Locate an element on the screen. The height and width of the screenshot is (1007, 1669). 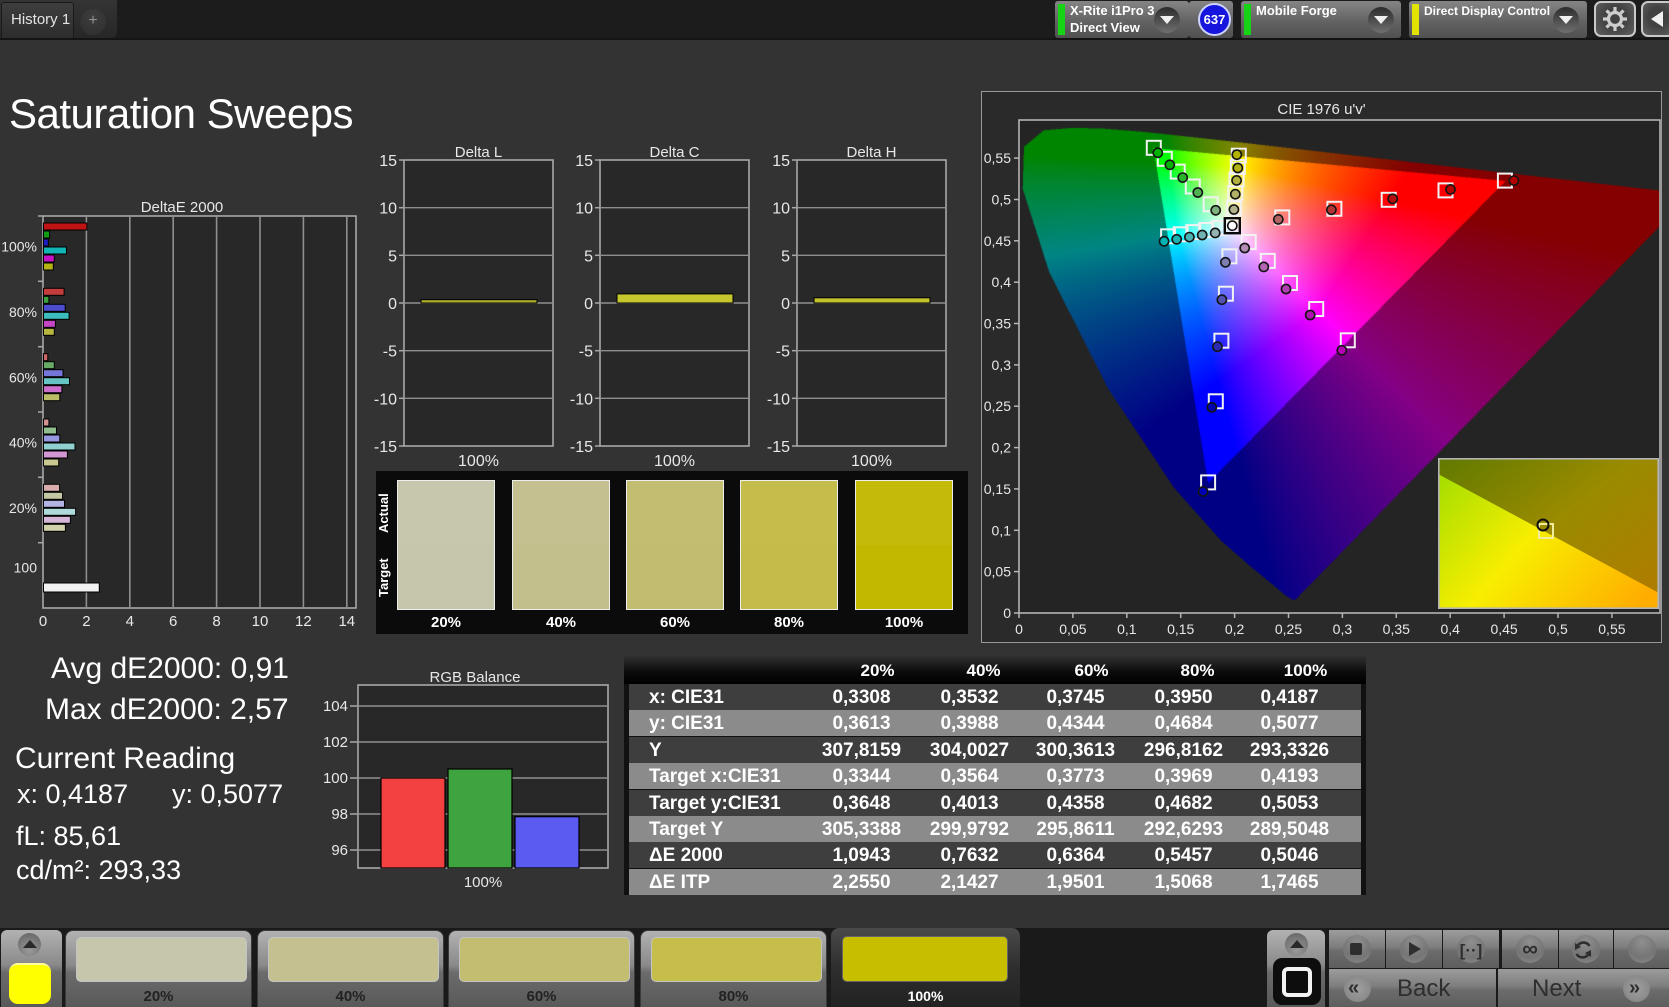
svg-text: 40% is located at coordinates (23, 443).